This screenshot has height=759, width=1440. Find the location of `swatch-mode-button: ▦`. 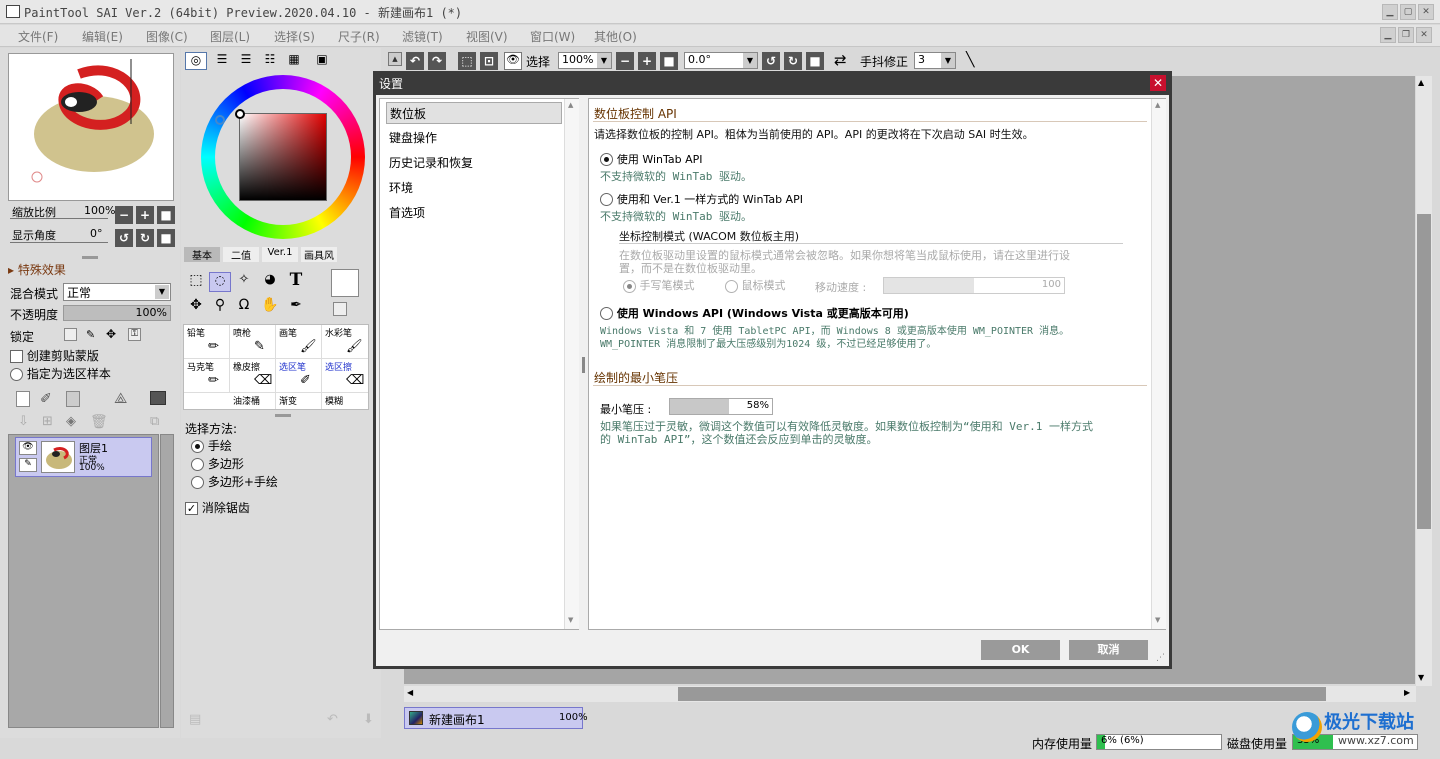

swatch-mode-button: ▦ is located at coordinates (294, 61).